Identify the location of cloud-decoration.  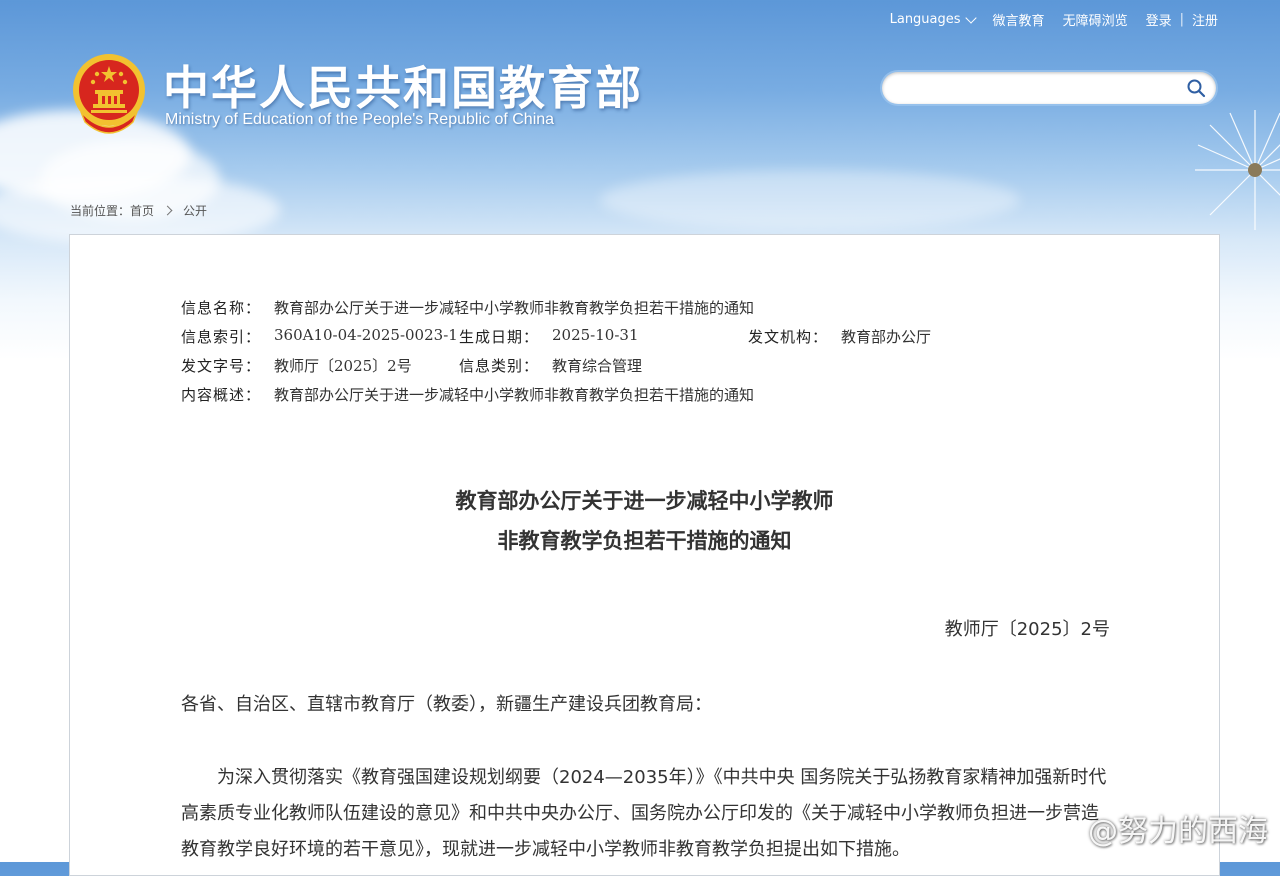
(810, 200).